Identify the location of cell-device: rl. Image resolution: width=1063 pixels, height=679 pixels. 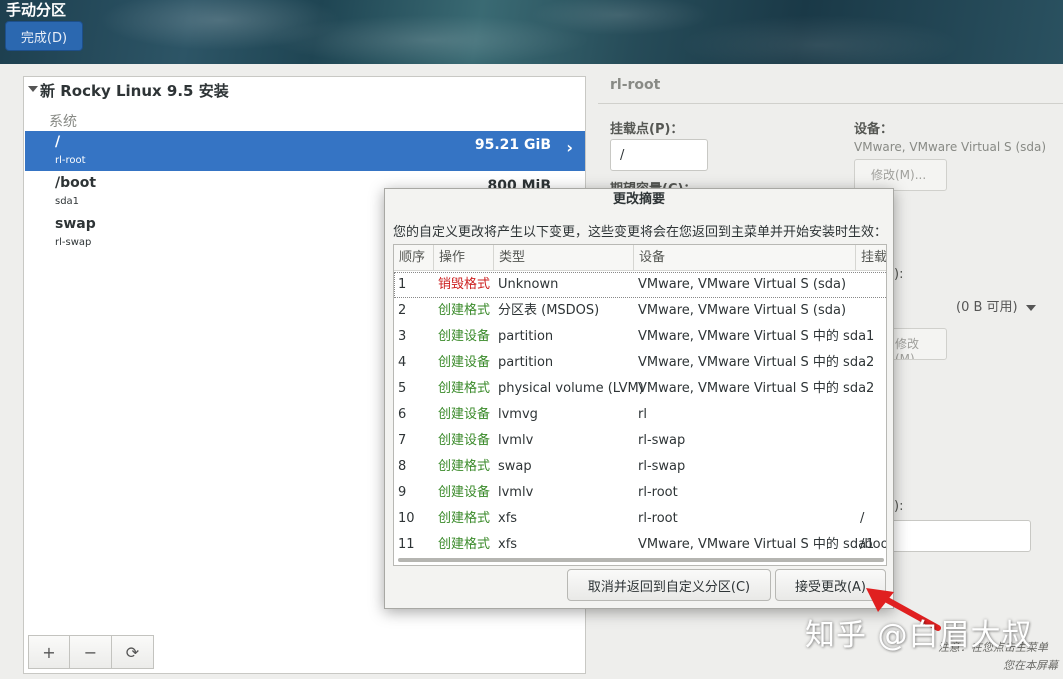
(642, 414).